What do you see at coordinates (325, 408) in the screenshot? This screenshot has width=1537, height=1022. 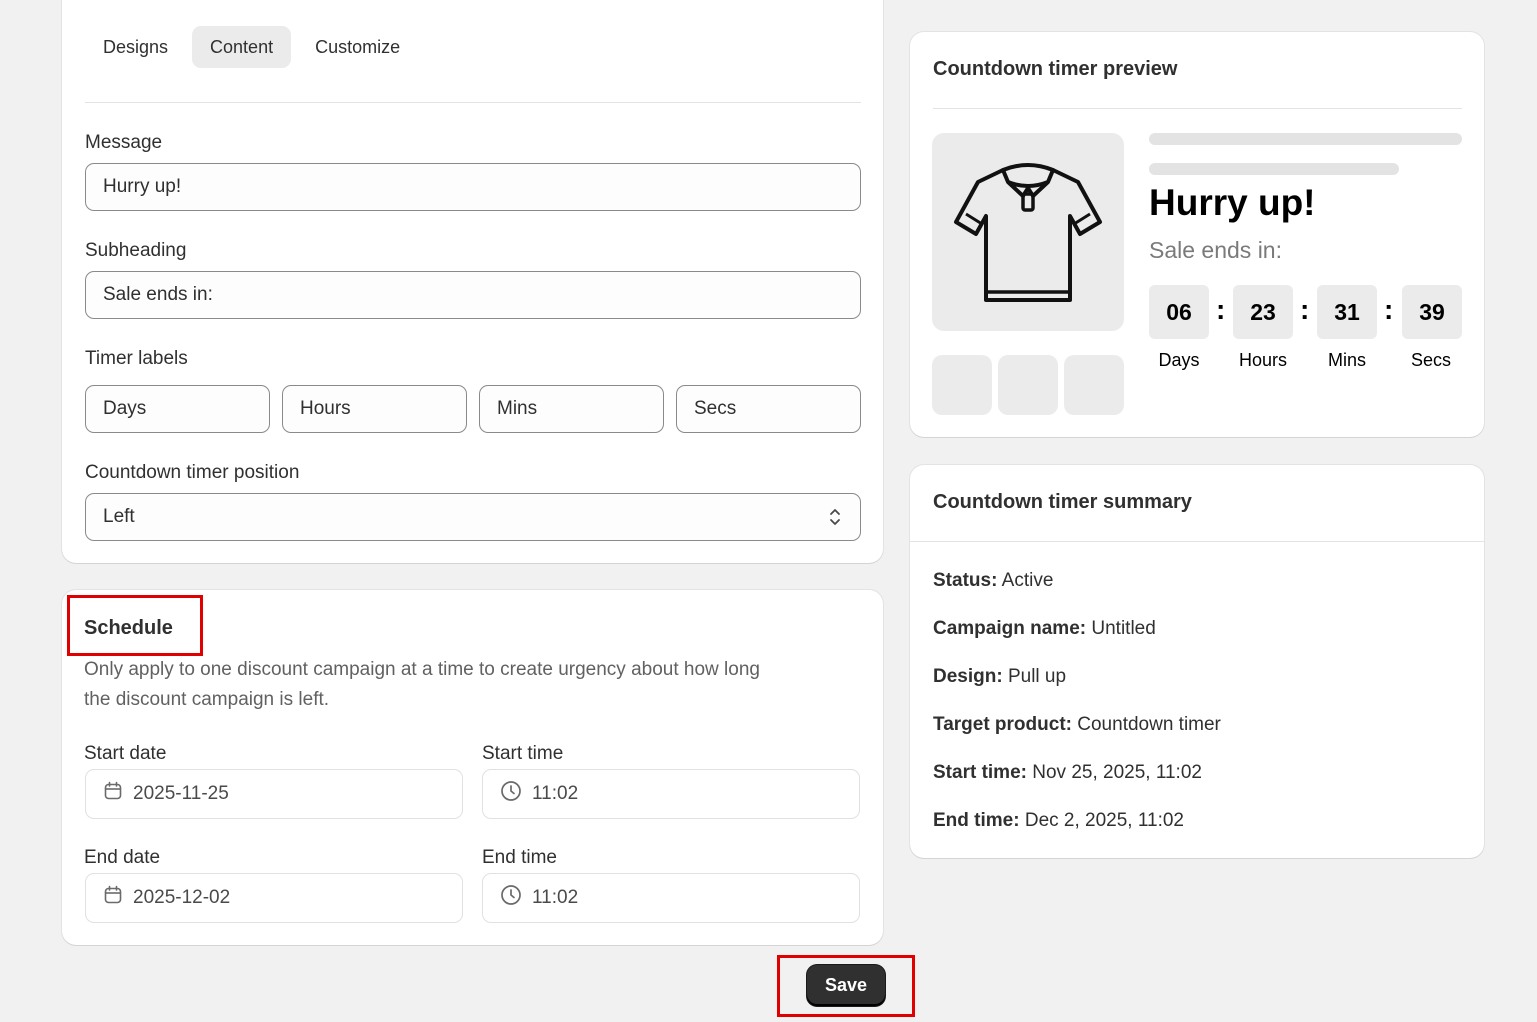 I see `hours-label-value: Hours` at bounding box center [325, 408].